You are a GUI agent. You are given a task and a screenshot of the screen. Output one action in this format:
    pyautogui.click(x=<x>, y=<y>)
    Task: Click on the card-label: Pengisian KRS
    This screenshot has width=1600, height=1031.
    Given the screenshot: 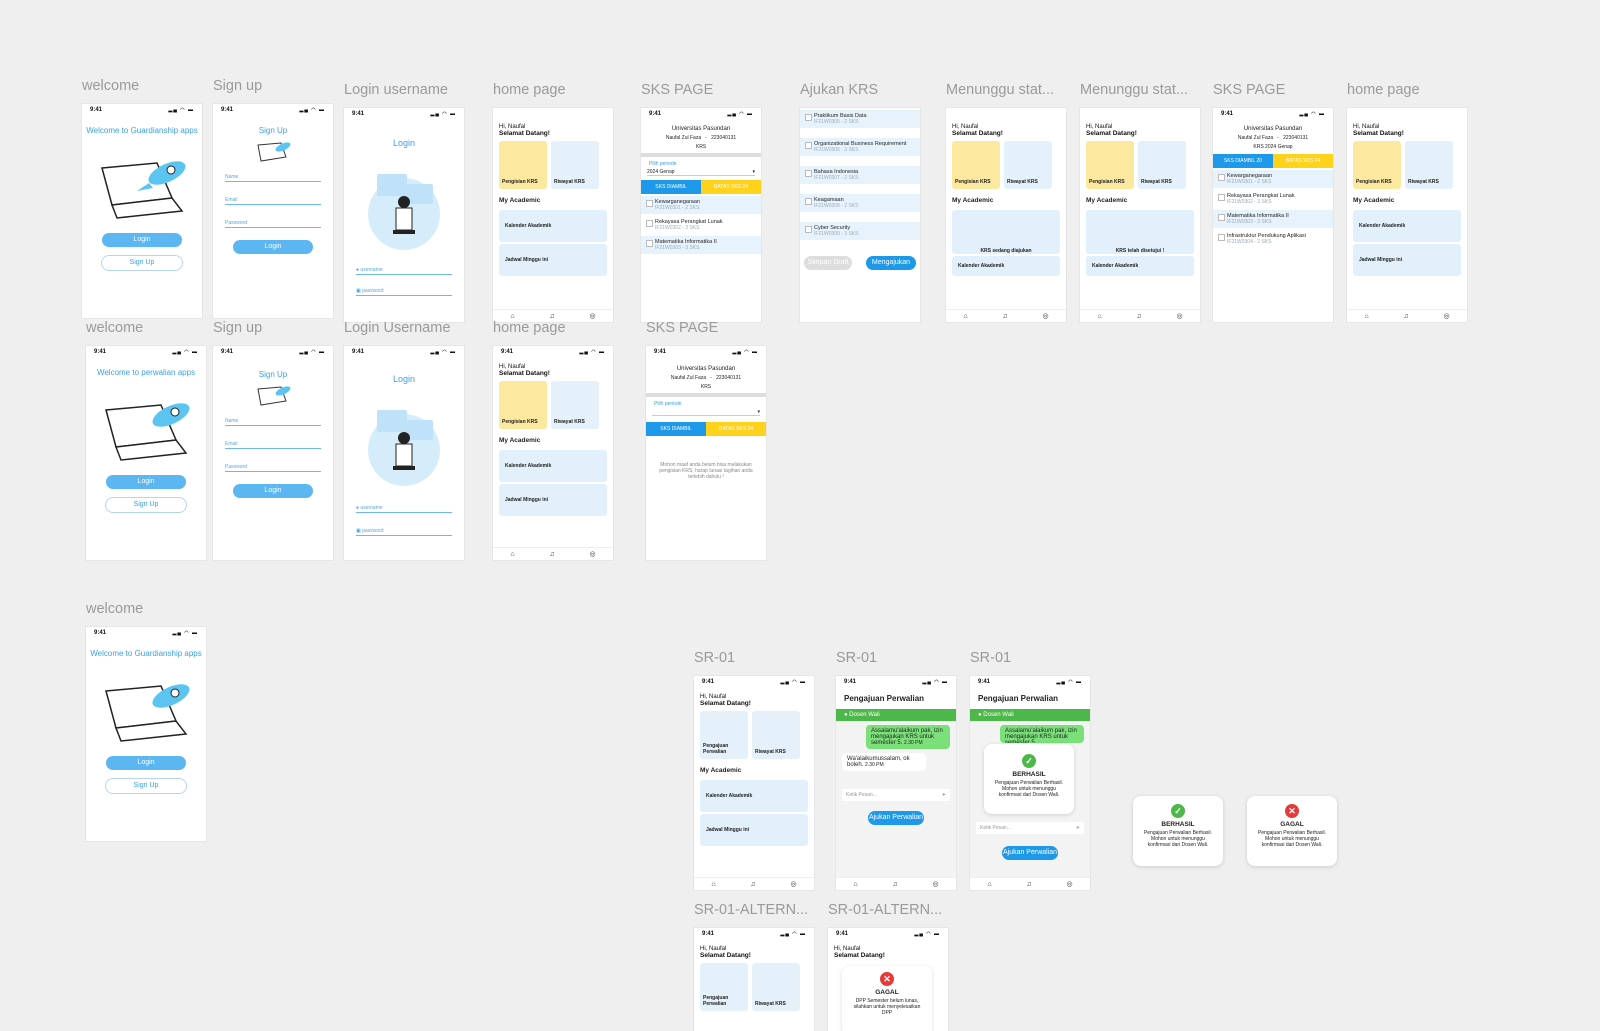 What is the action you would take?
    pyautogui.click(x=520, y=422)
    